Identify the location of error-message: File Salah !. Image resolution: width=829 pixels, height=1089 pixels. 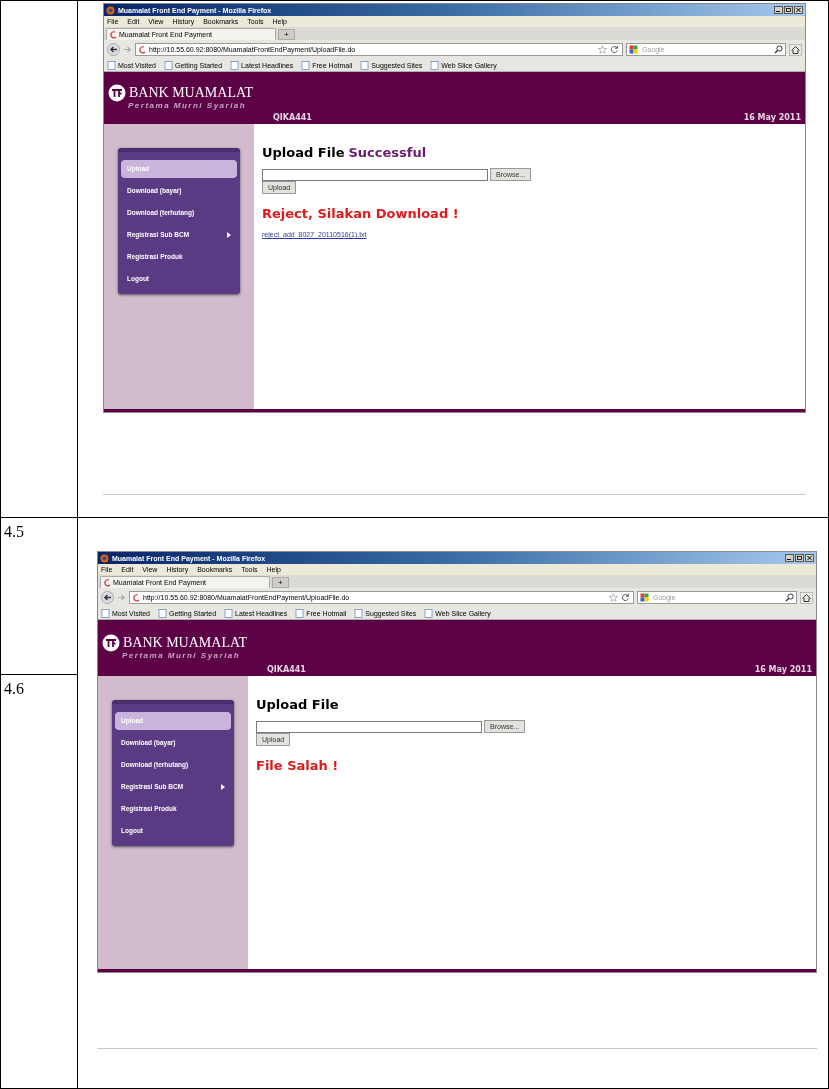
(297, 765).